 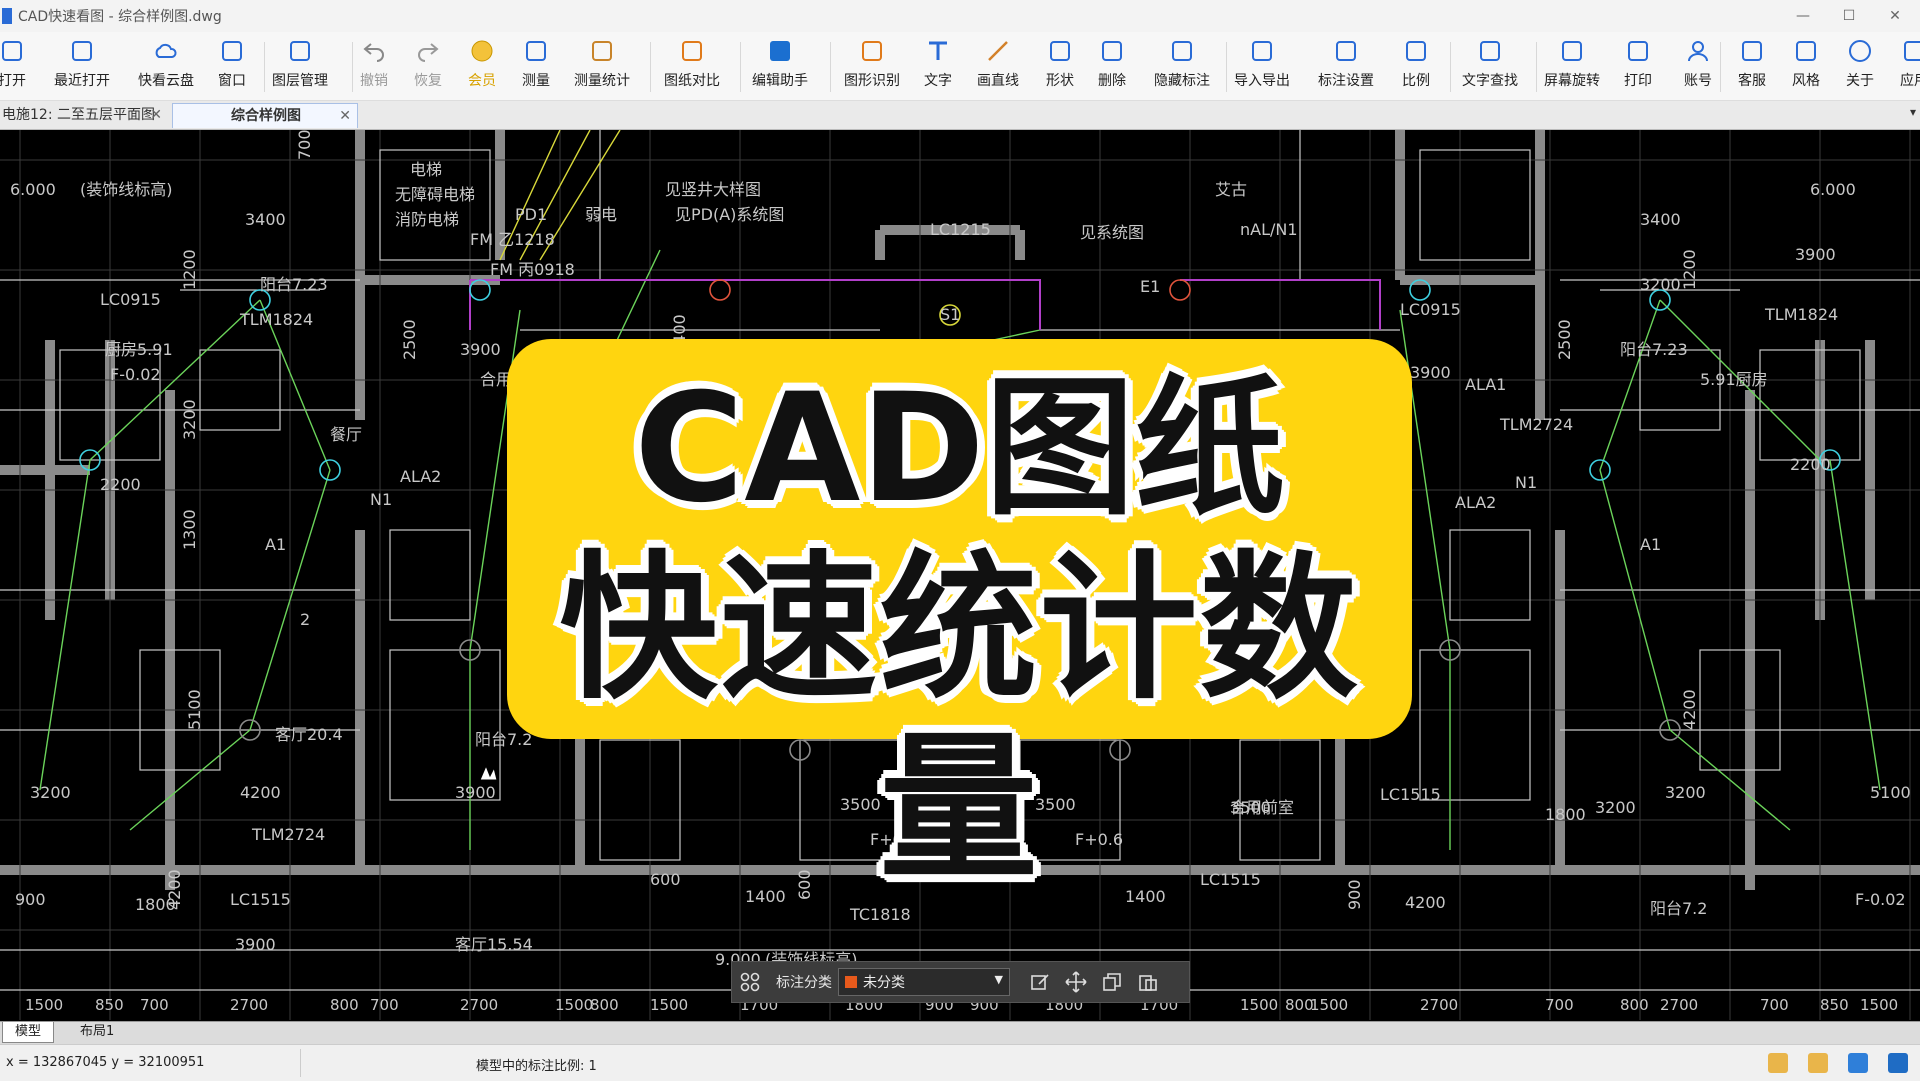 What do you see at coordinates (1112, 67) in the screenshot?
I see `toolbar-delete-button: 删除` at bounding box center [1112, 67].